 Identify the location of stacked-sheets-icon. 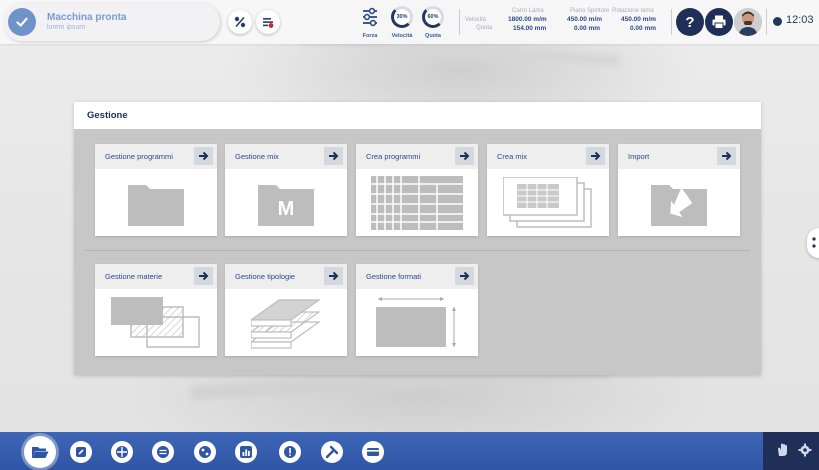
(548, 202).